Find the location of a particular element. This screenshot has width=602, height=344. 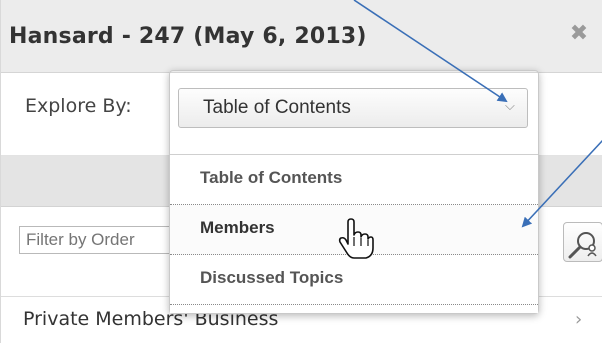

menu-item-label: Discussed Topics is located at coordinates (272, 277).